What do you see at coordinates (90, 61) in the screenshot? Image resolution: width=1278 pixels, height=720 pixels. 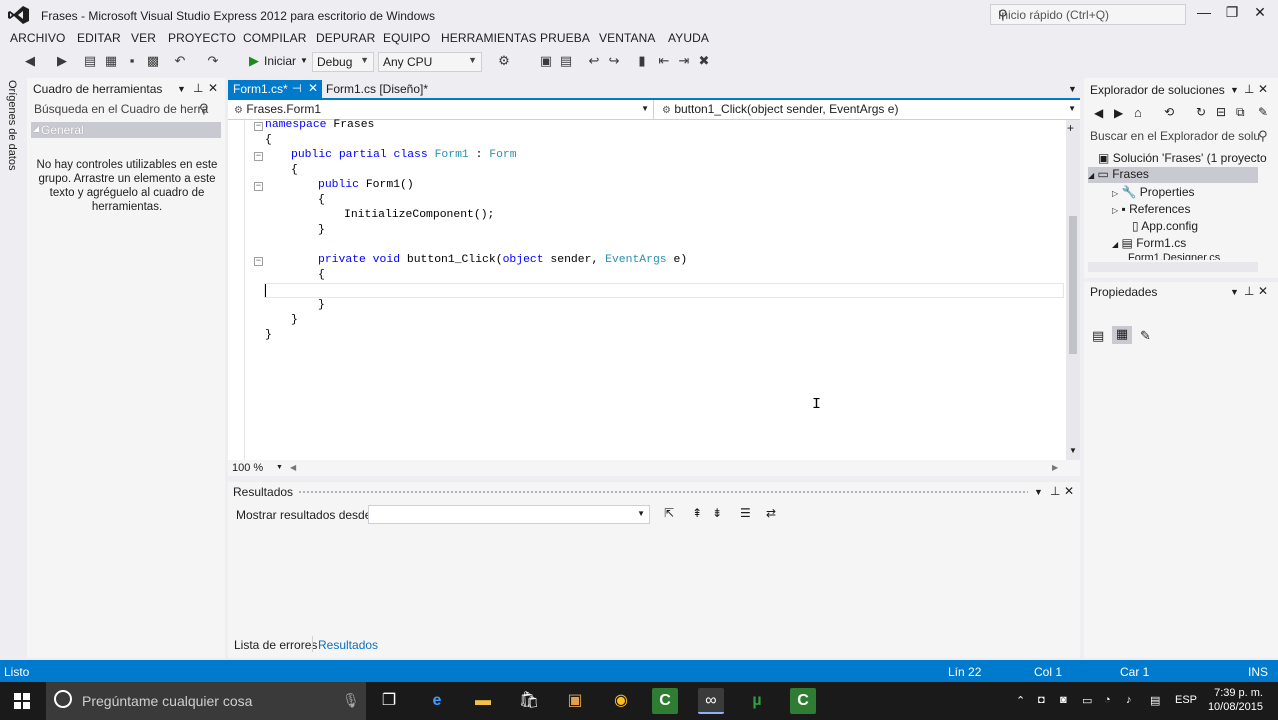 I see `new-project-icon: ▤` at bounding box center [90, 61].